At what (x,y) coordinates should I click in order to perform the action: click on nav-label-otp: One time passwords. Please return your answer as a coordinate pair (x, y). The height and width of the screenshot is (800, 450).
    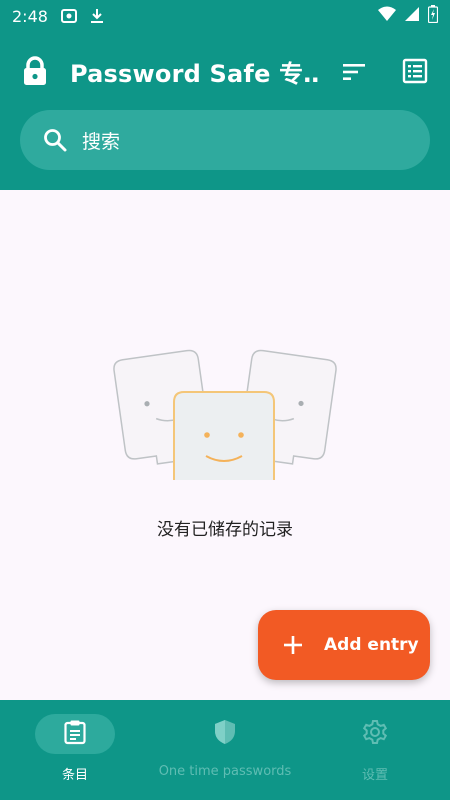
    Looking at the image, I should click on (225, 771).